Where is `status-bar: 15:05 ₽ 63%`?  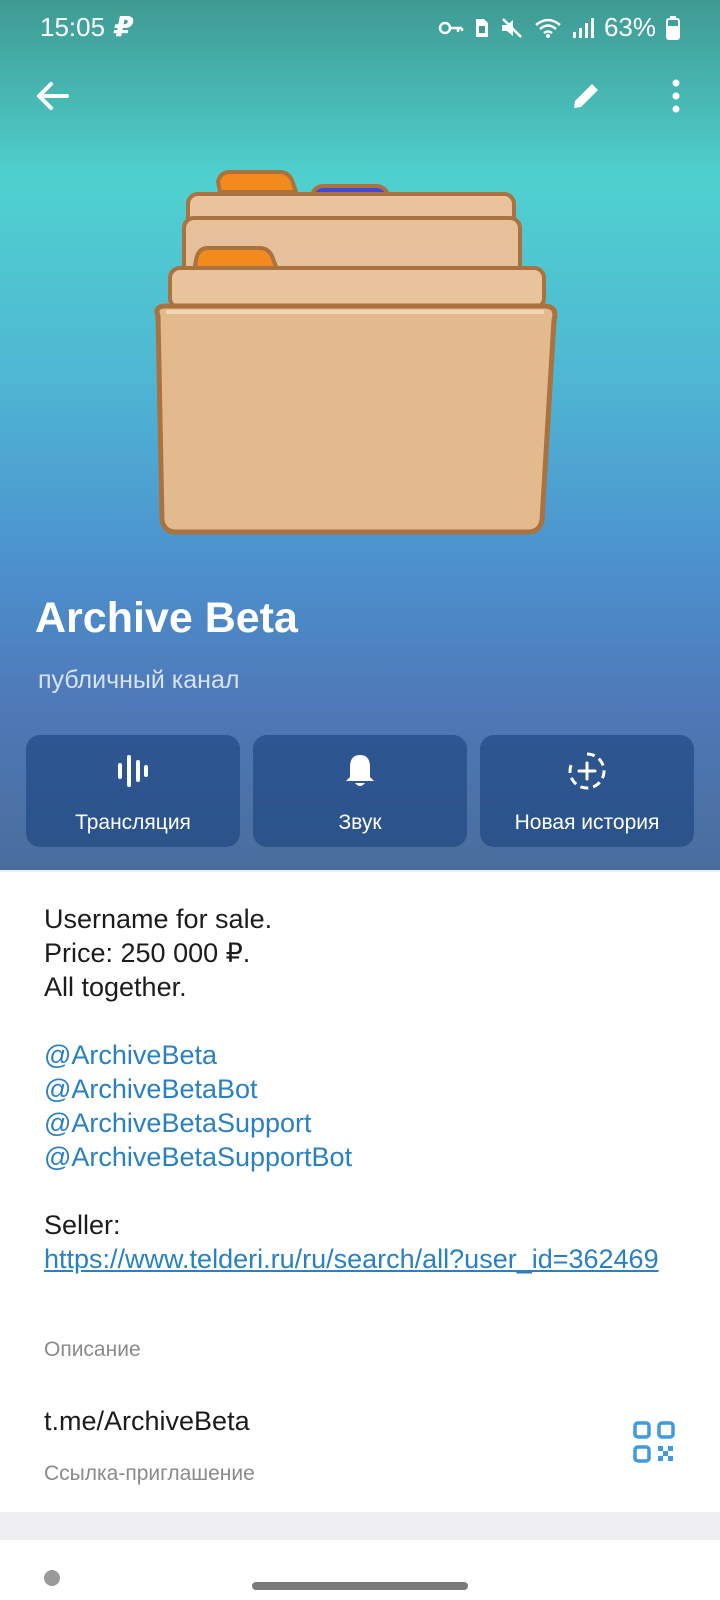
status-bar: 15:05 ₽ 63% is located at coordinates (360, 27).